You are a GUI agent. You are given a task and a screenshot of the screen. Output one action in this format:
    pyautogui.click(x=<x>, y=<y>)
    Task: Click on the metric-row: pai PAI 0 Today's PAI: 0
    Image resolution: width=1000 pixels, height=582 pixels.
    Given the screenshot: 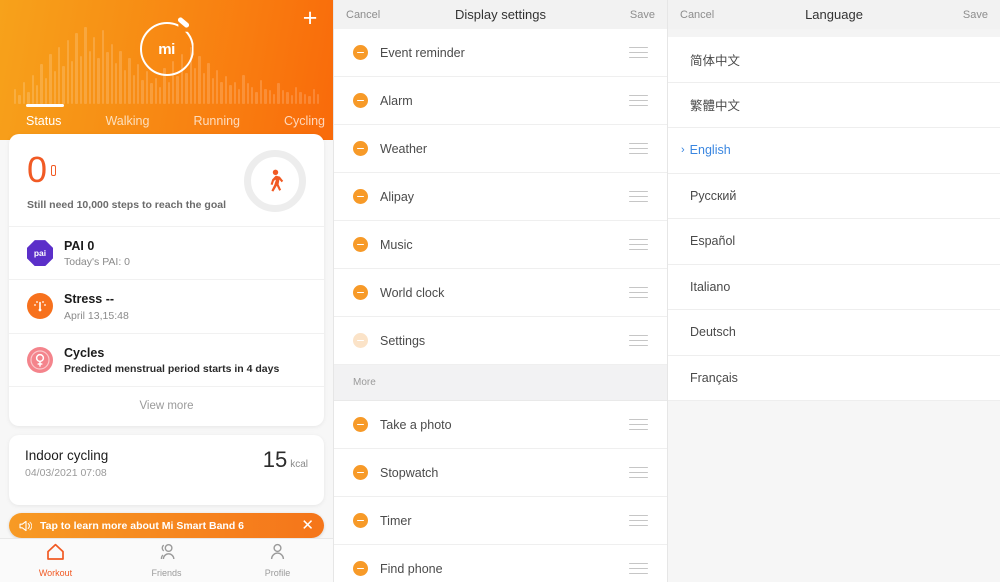 What is the action you would take?
    pyautogui.click(x=166, y=252)
    